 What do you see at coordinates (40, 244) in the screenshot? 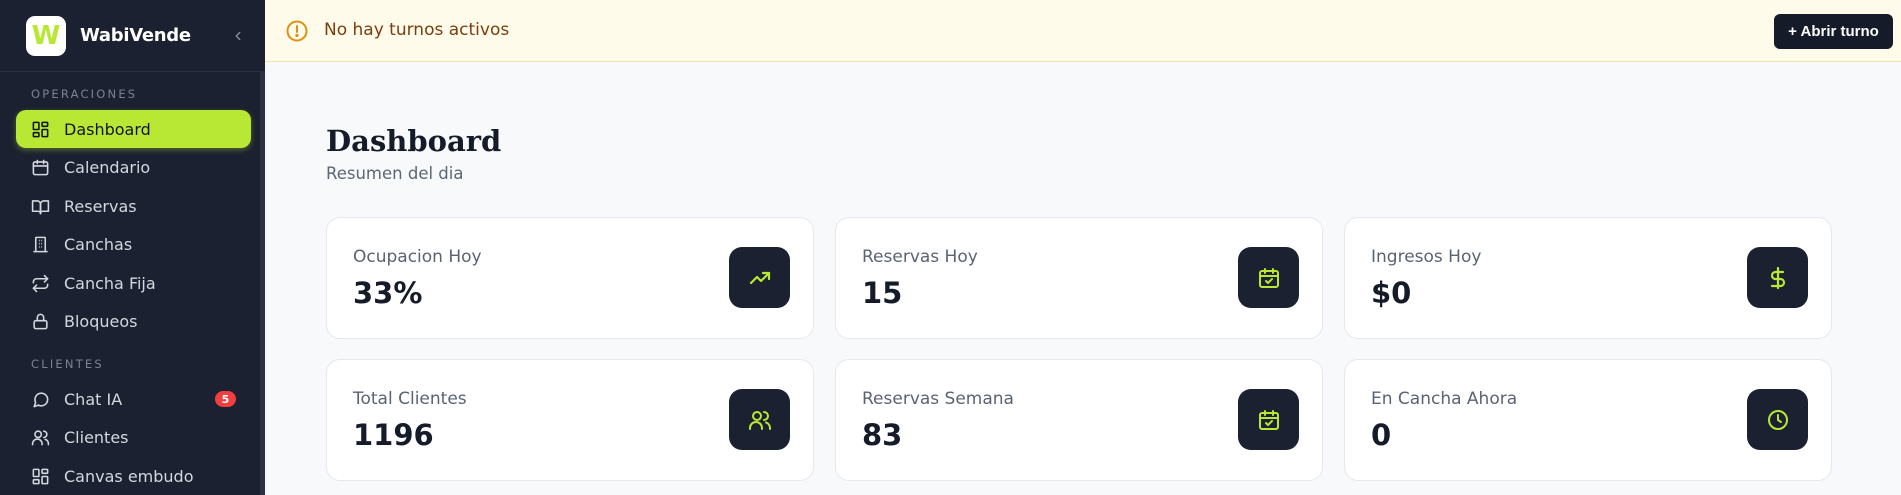
I see `building-icon` at bounding box center [40, 244].